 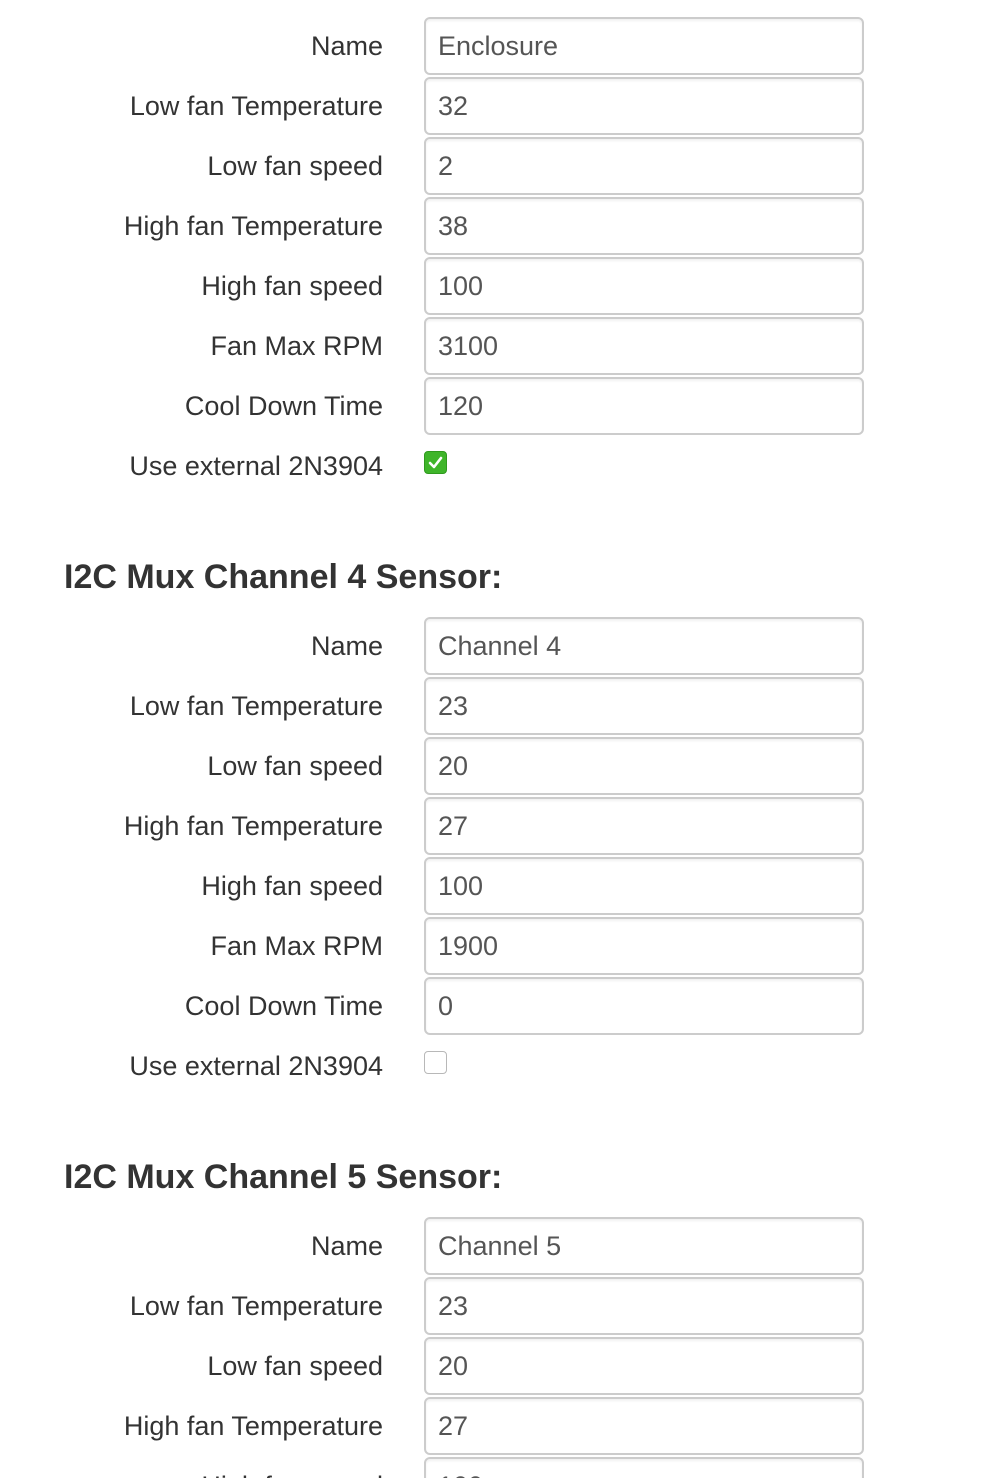 What do you see at coordinates (283, 1177) in the screenshot?
I see `section-title: I2C Mux Channel 5 Sensor:` at bounding box center [283, 1177].